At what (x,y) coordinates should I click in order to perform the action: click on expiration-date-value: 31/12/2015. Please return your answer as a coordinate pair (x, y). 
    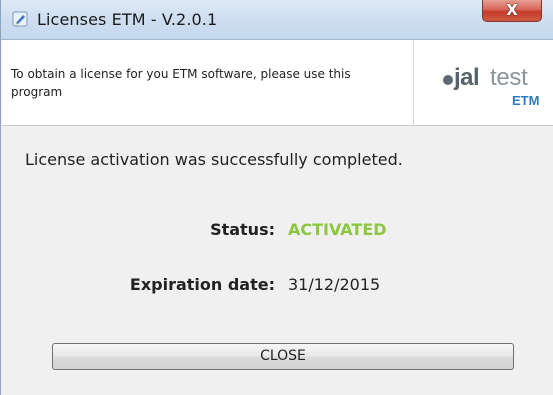
    Looking at the image, I should click on (334, 284).